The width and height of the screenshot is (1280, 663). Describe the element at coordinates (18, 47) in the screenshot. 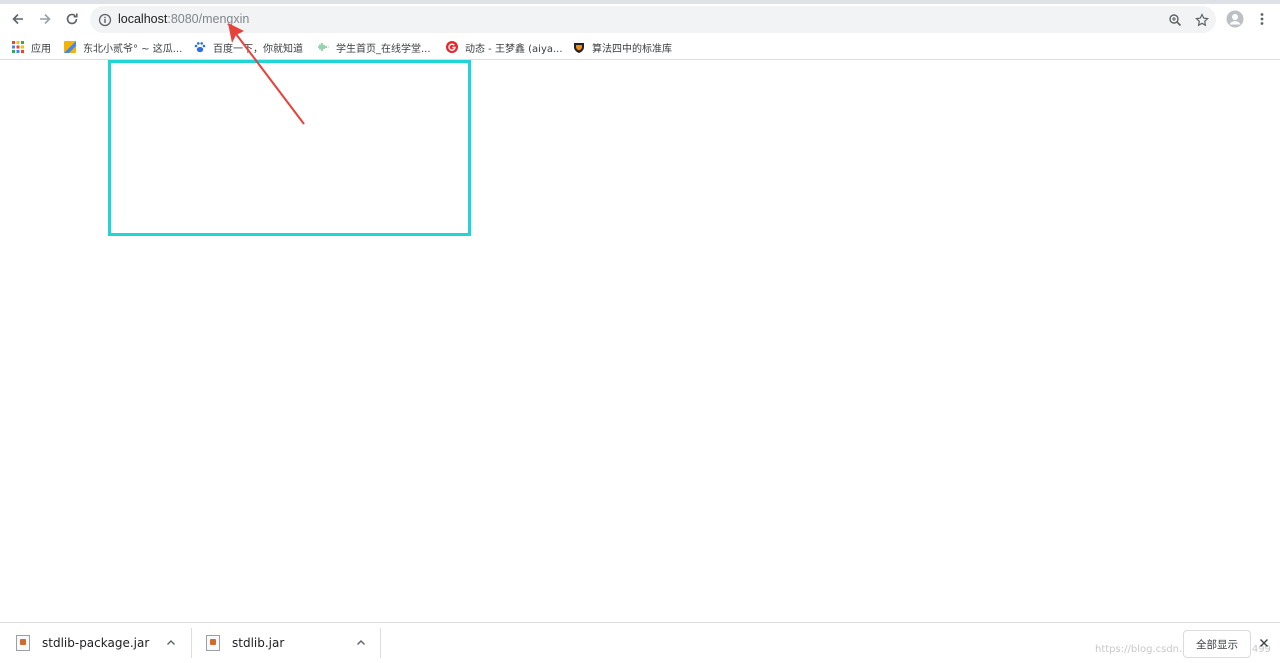

I see `apps-grid-icon` at that location.